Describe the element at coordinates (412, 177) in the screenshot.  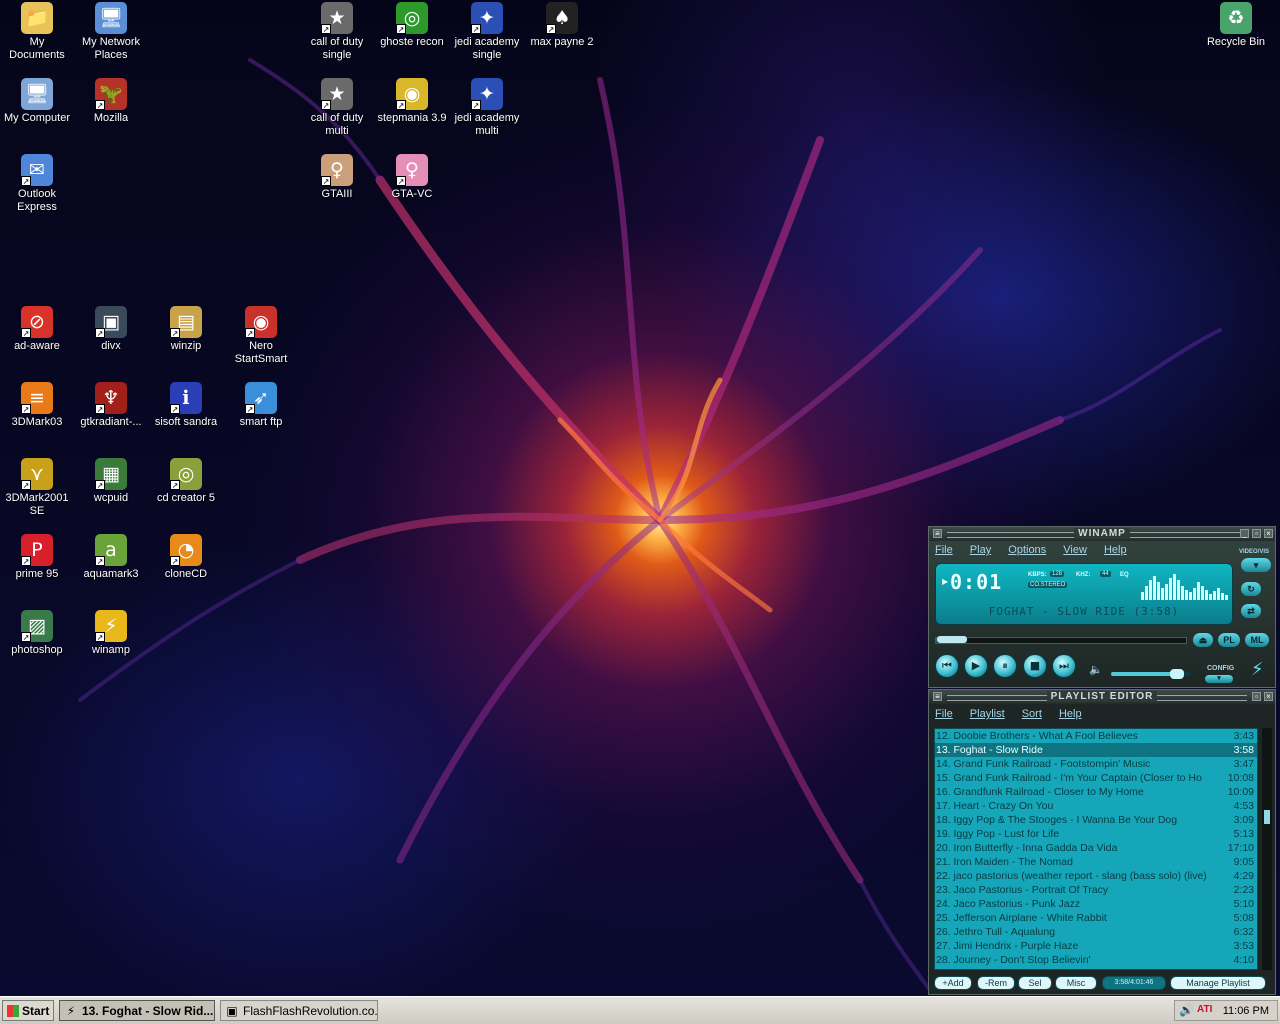
I see `desktop-icon: ♀ ↗ GTA-VC` at that location.